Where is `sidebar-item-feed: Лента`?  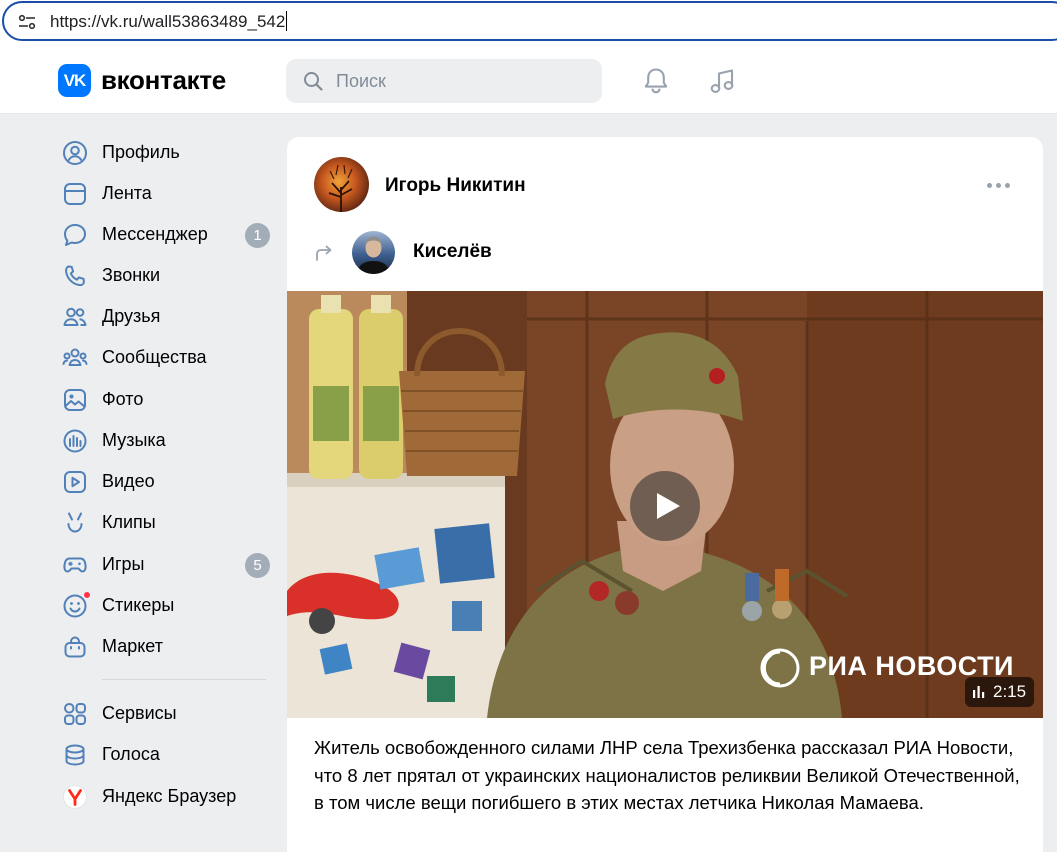
sidebar-item-feed: Лента is located at coordinates (165, 193).